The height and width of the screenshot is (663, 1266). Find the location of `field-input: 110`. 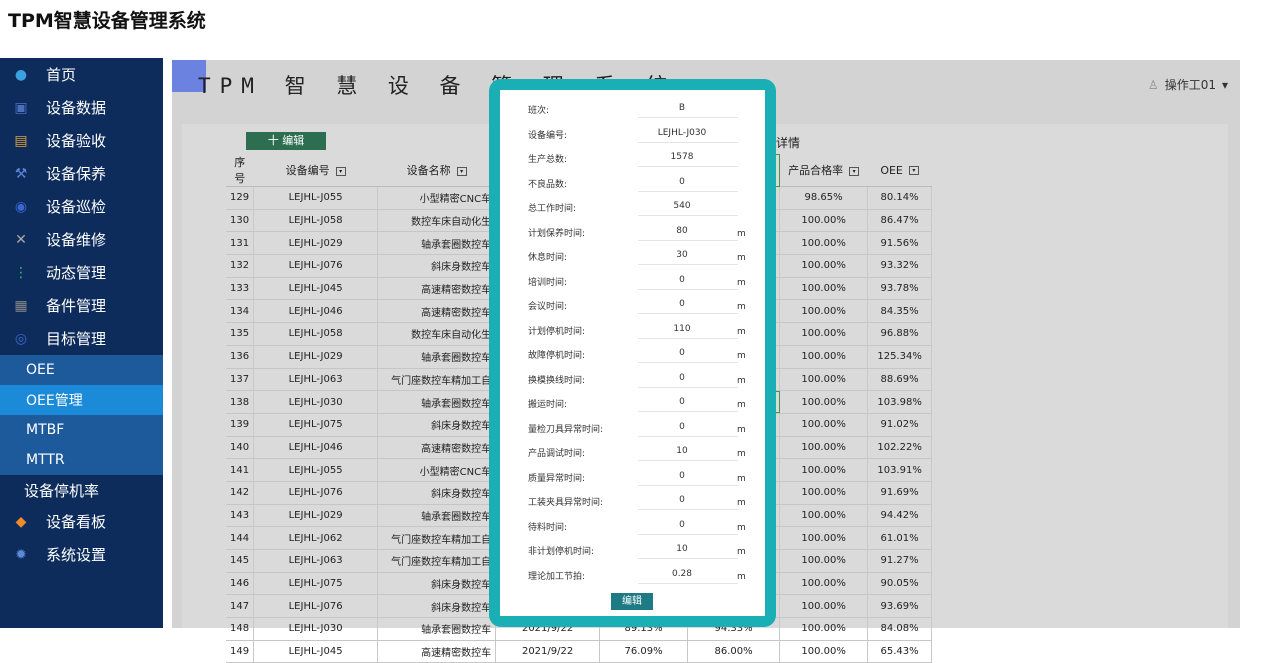

field-input: 110 is located at coordinates (682, 329).